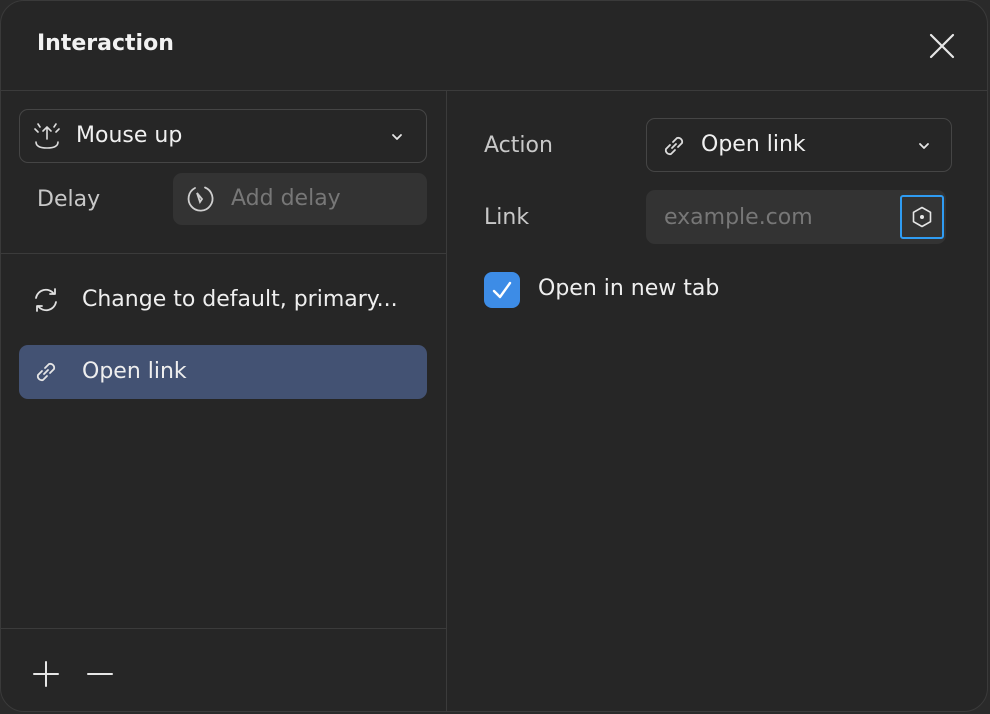 This screenshot has height=714, width=990. What do you see at coordinates (518, 145) in the screenshot?
I see `action-label: Action` at bounding box center [518, 145].